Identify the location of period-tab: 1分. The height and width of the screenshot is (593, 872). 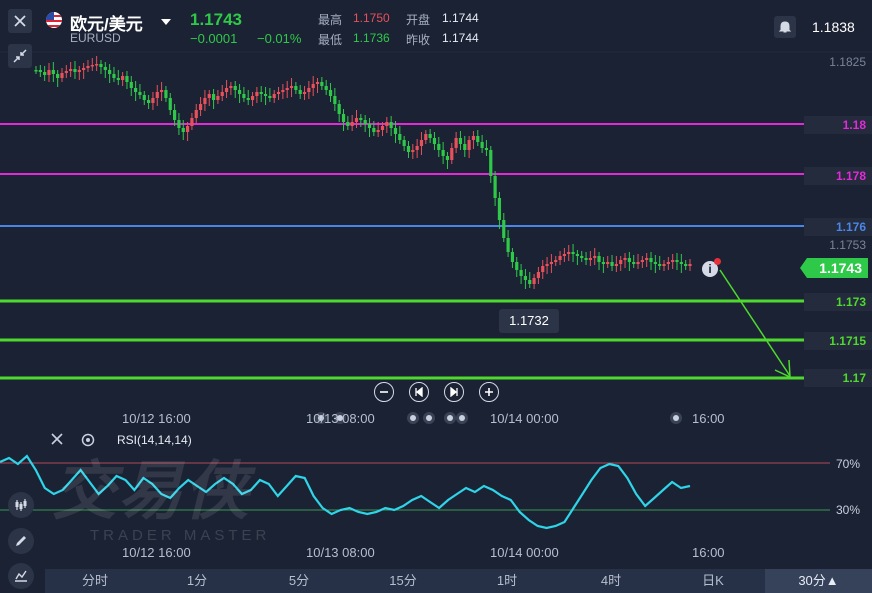
(197, 581).